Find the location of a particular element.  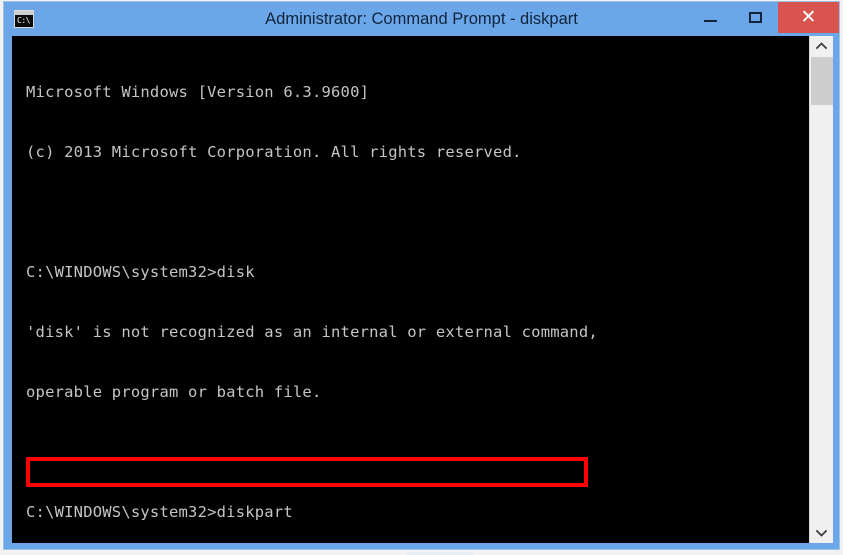

close-icon: ✕ is located at coordinates (808, 17).